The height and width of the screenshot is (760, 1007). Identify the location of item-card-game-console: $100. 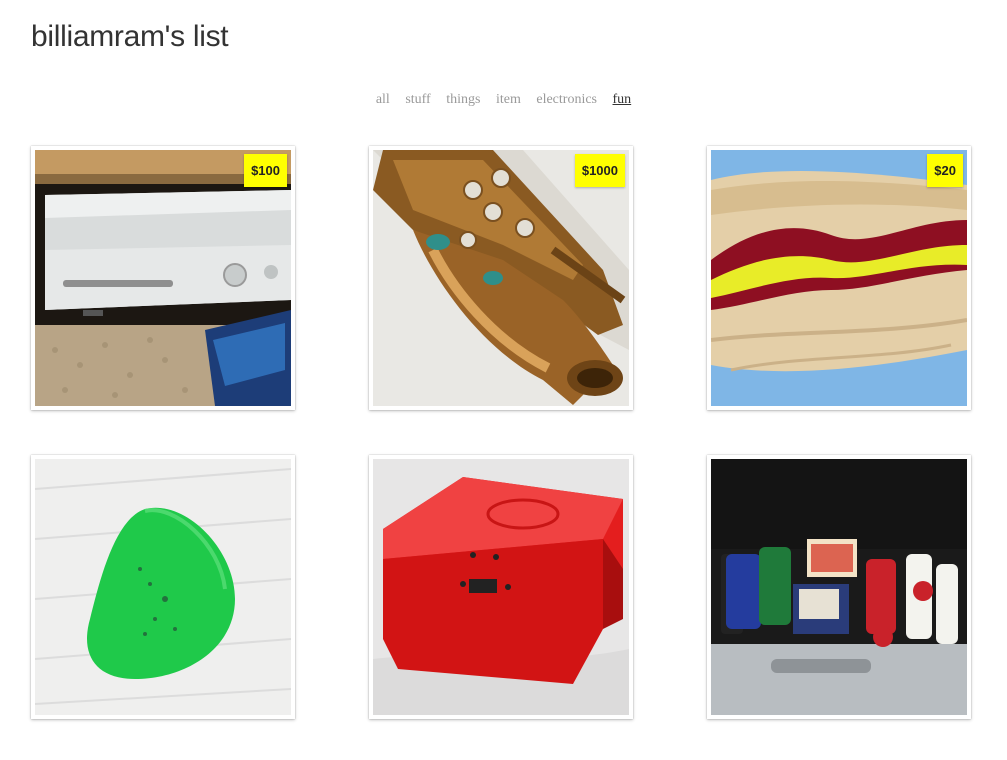
(163, 278).